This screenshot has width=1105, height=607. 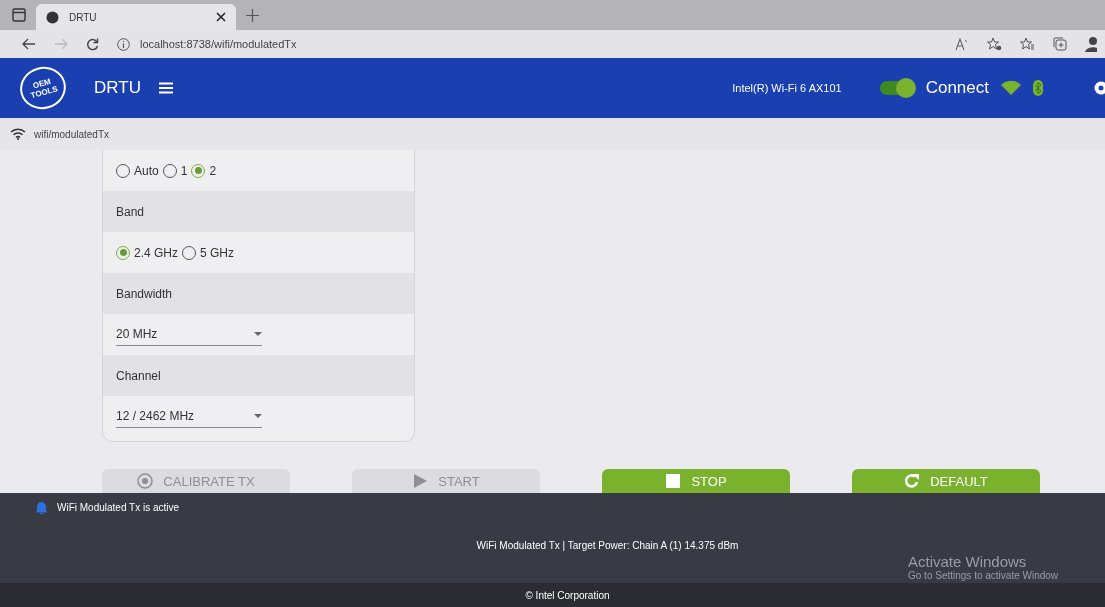 What do you see at coordinates (567, 595) in the screenshot?
I see `copyright-text: © Intel Corporation` at bounding box center [567, 595].